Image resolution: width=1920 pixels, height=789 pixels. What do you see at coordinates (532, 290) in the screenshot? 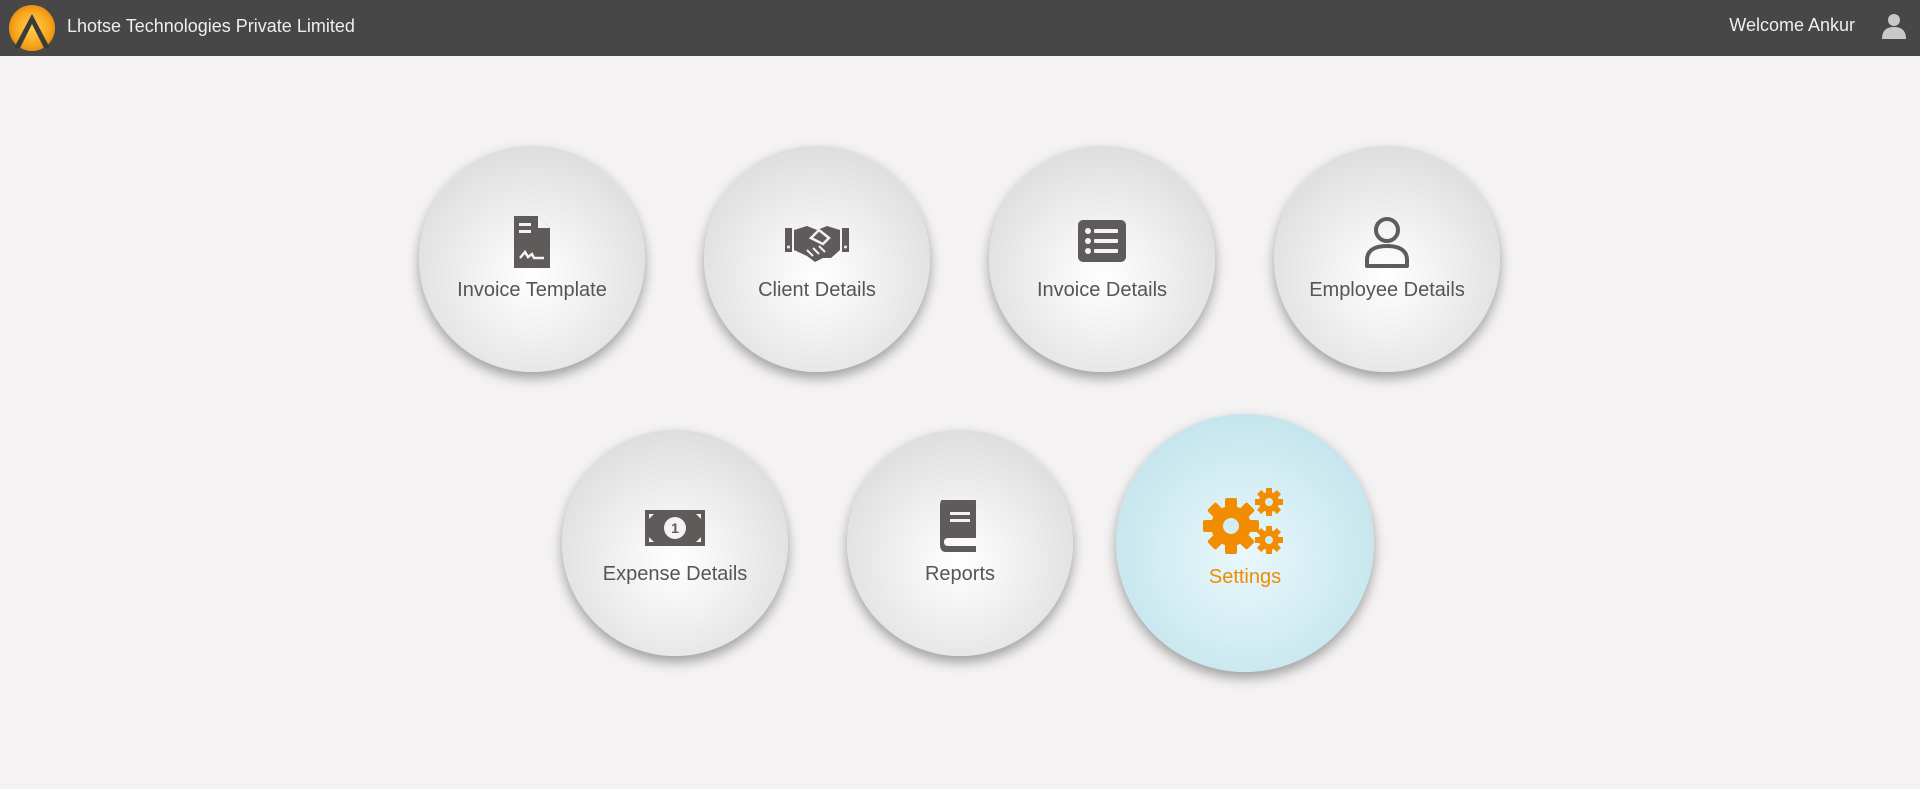
I see `tile-label: Invoice Template` at bounding box center [532, 290].